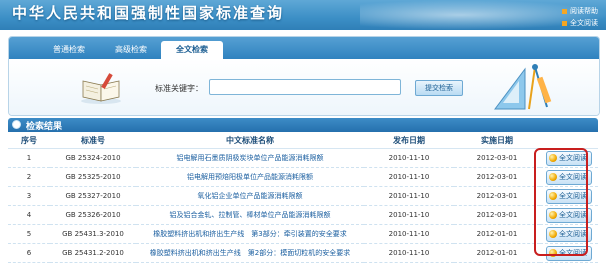  I want to click on fulltext-link: 全文阅读, so click(580, 23).